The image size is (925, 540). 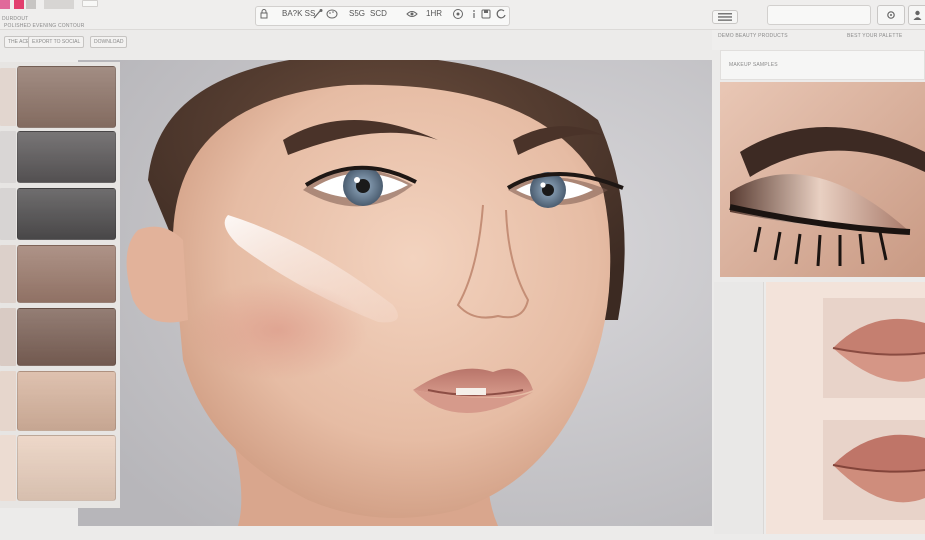 What do you see at coordinates (66, 468) in the screenshot?
I see `swatch-cream` at bounding box center [66, 468].